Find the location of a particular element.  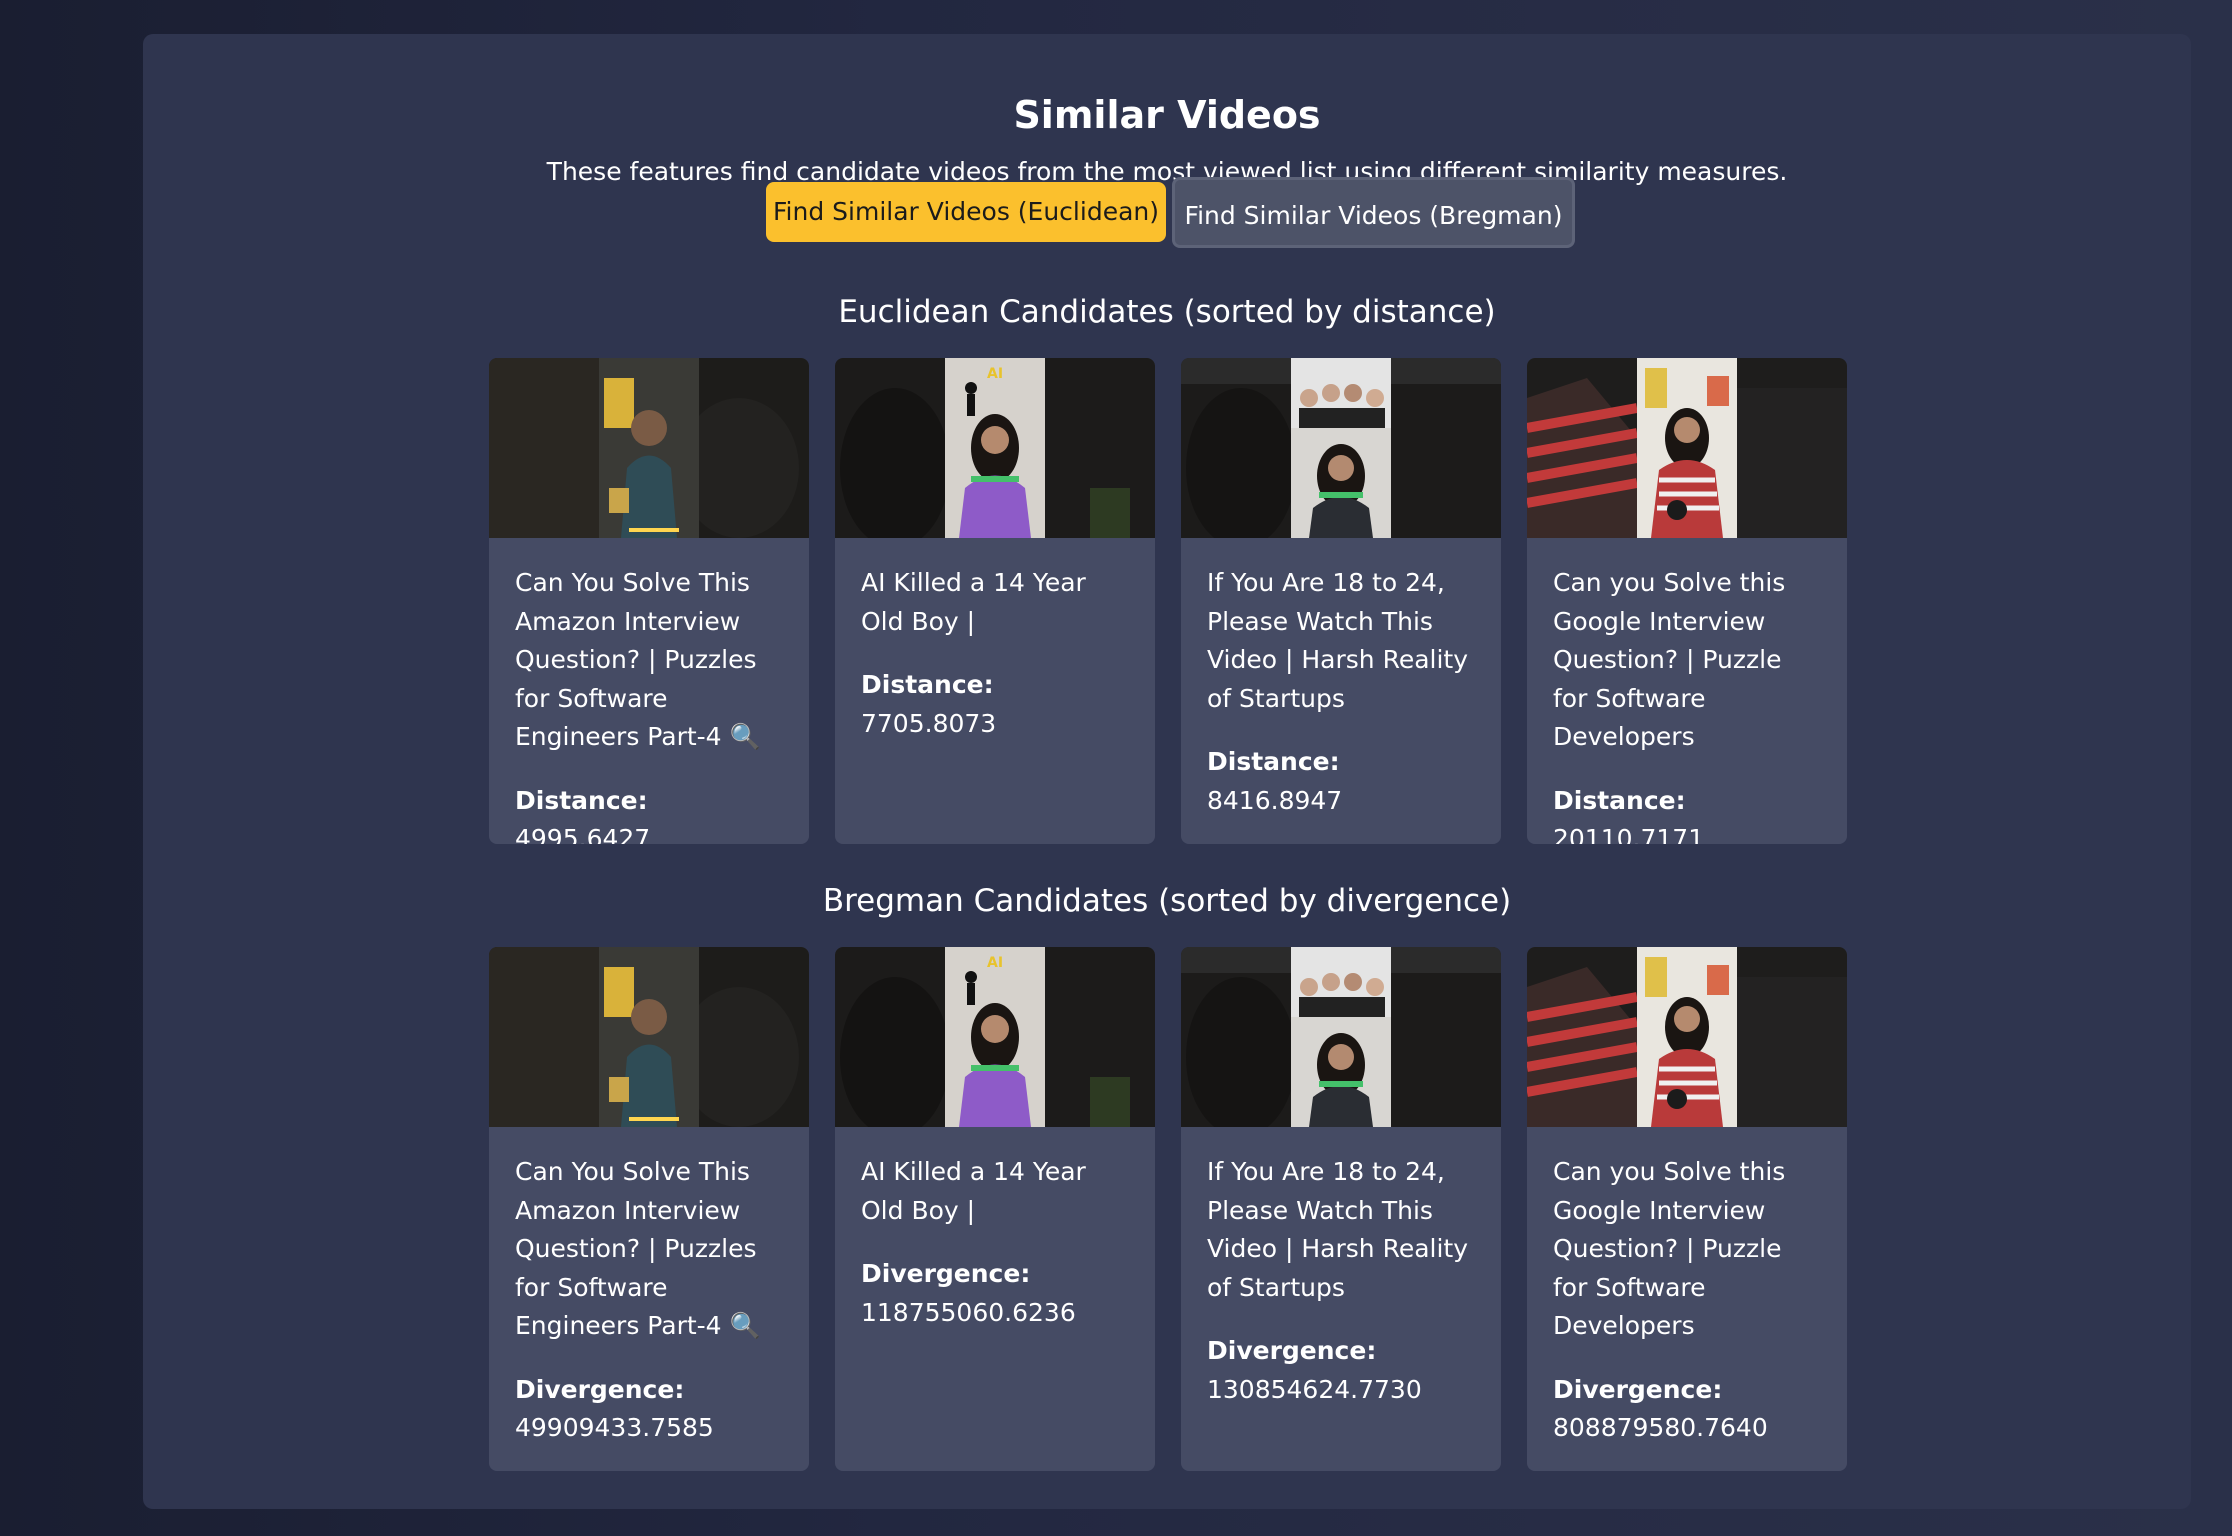

distance-number: 4995.6427 is located at coordinates (583, 834).